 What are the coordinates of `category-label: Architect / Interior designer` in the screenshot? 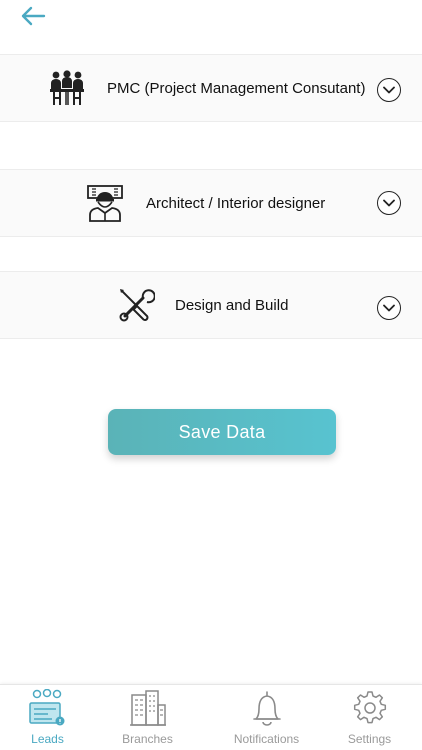 It's located at (236, 203).